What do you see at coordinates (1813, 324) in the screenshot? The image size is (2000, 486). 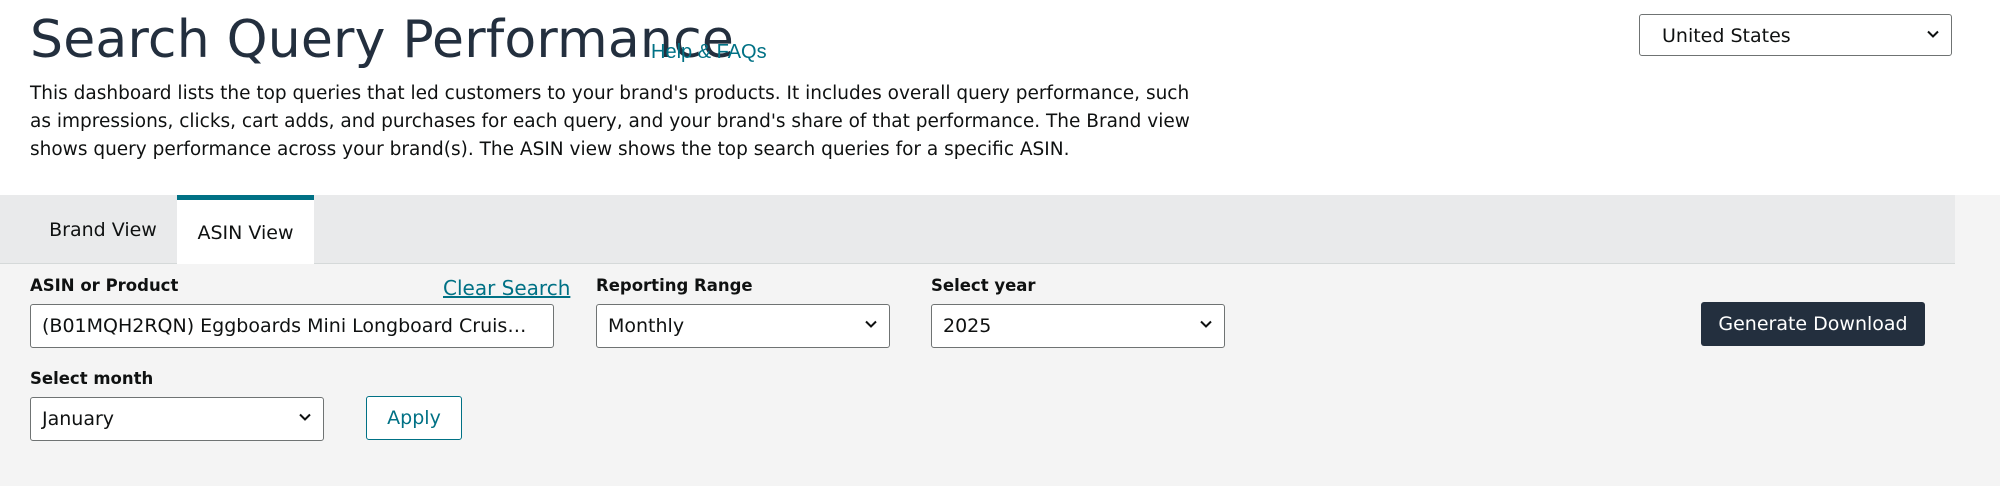 I see `generate-download-button: Generate Download` at bounding box center [1813, 324].